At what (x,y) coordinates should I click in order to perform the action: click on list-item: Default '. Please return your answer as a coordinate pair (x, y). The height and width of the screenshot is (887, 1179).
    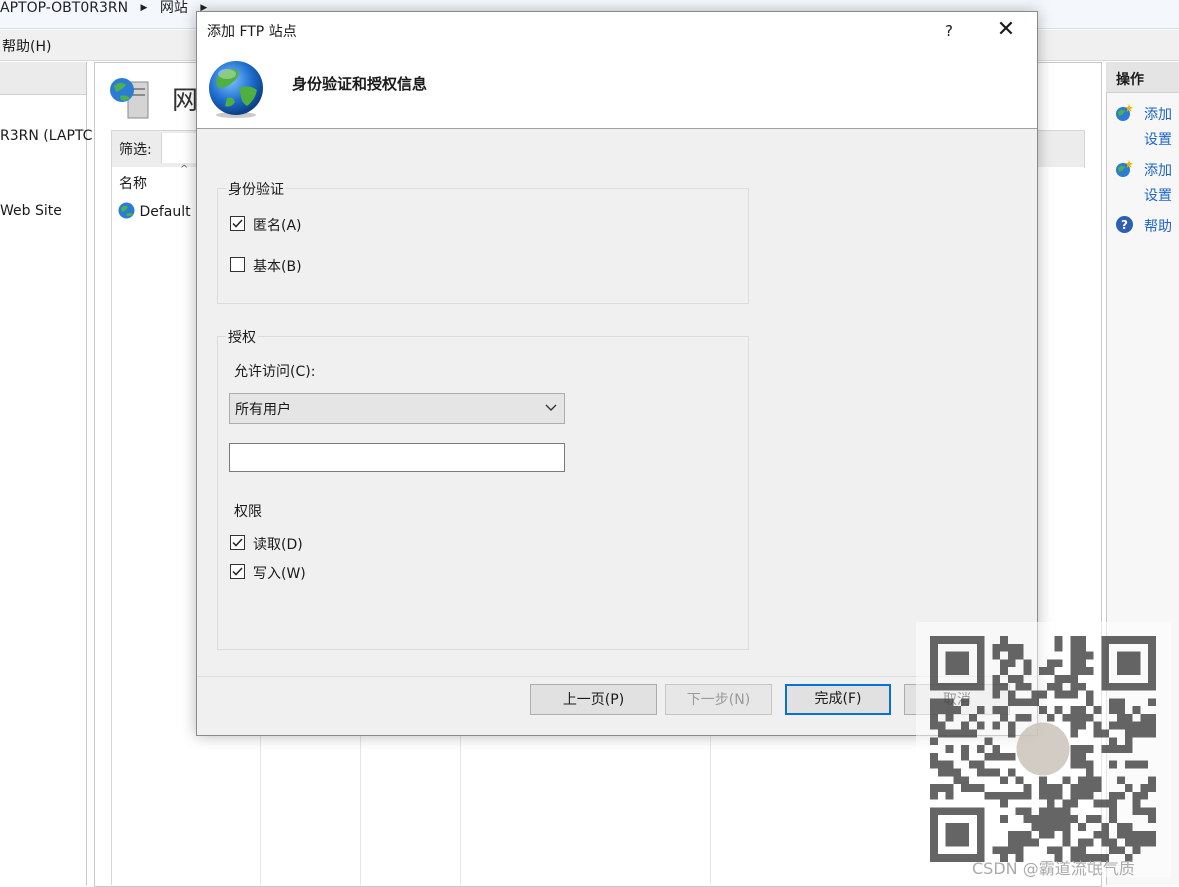
    Looking at the image, I should click on (158, 211).